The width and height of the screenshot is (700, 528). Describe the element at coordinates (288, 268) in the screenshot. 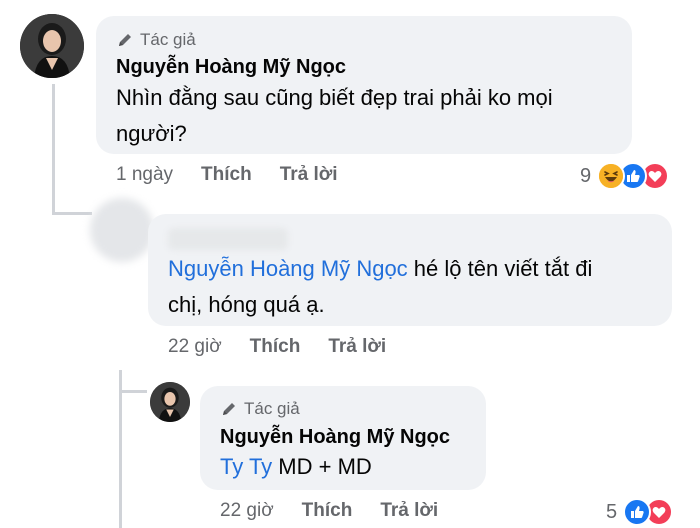

I see `mention-link: Nguyễn Hoàng Mỹ Ngọc` at that location.